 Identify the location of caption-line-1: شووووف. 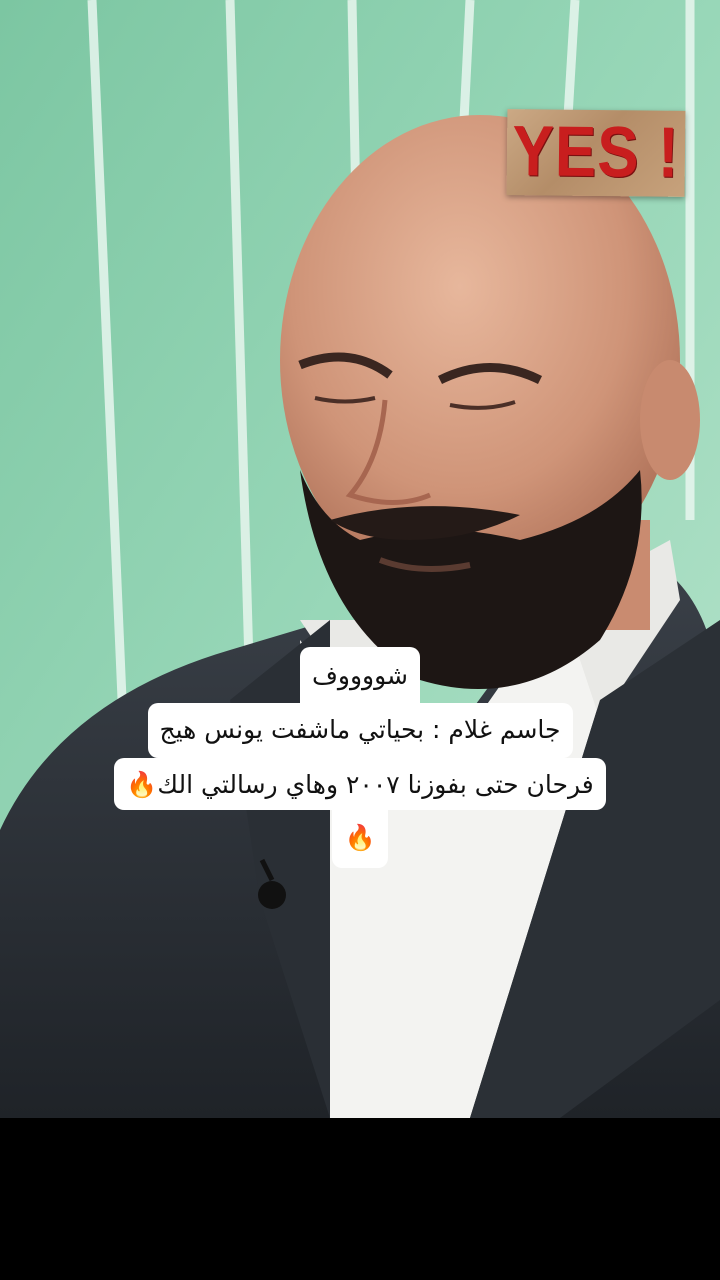
(360, 675).